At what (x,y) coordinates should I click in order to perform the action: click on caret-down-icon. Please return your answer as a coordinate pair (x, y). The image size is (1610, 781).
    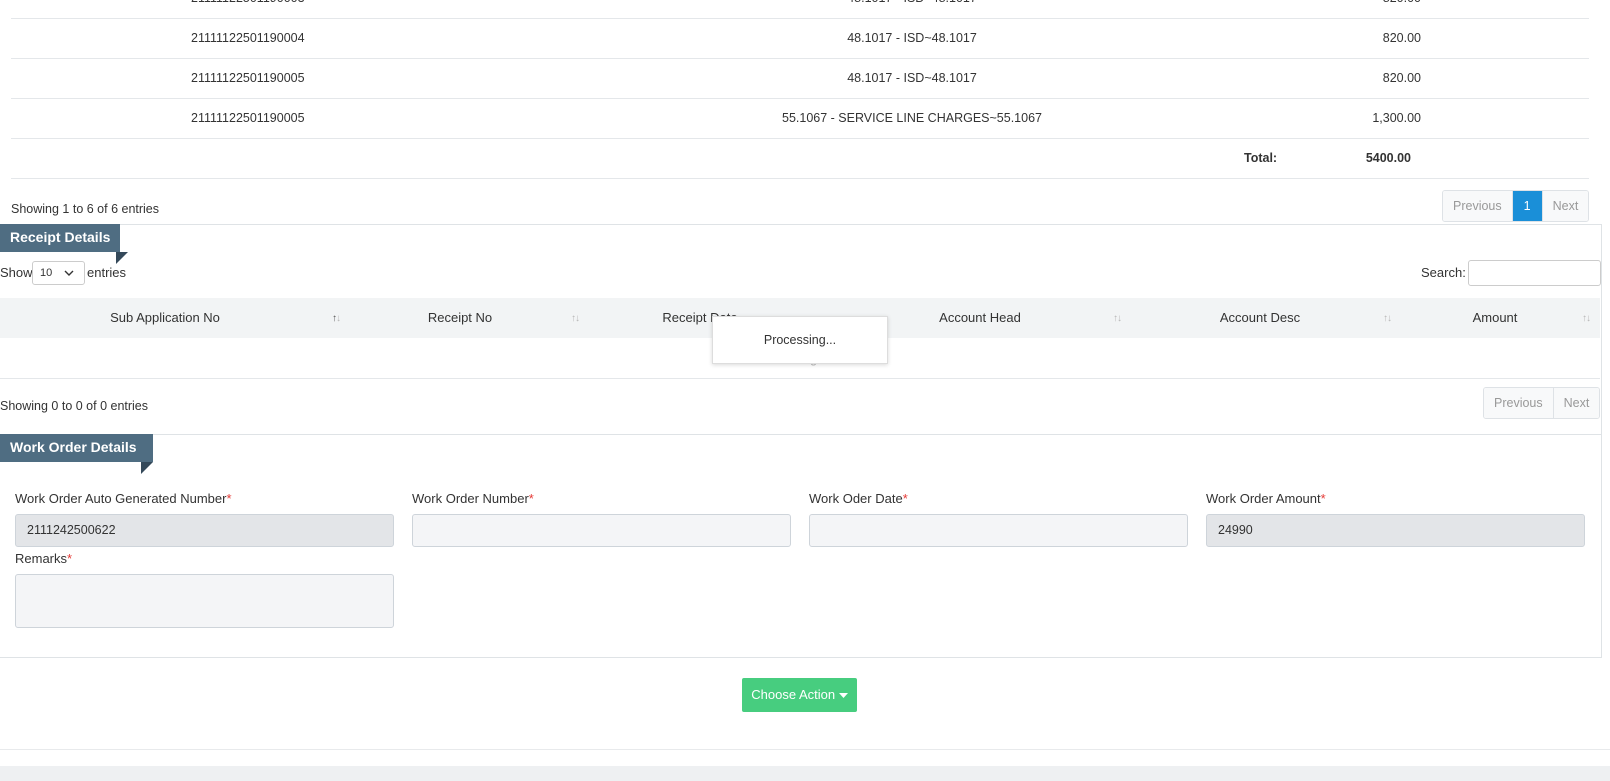
    Looking at the image, I should click on (843, 695).